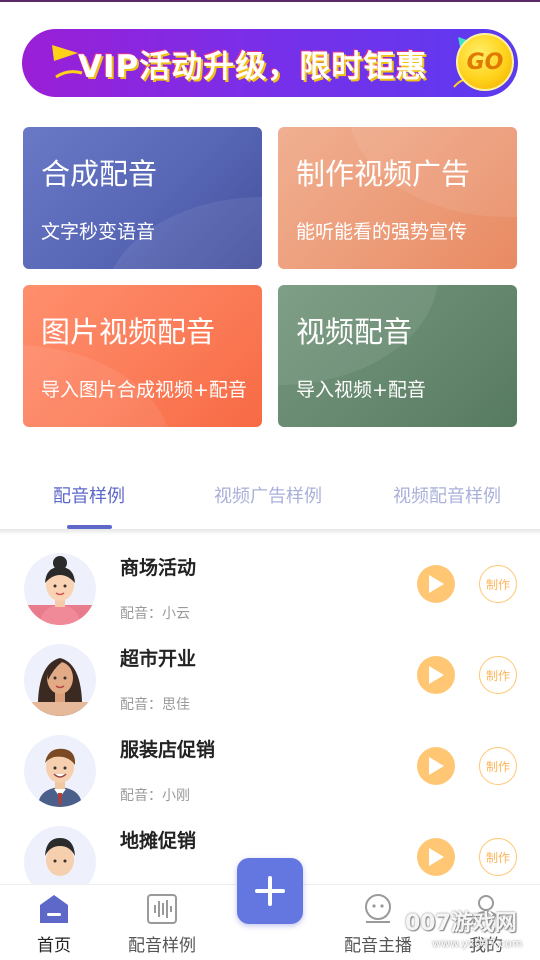 Image resolution: width=540 pixels, height=960 pixels. What do you see at coordinates (383, 174) in the screenshot?
I see `card-title: 制作视频广告` at bounding box center [383, 174].